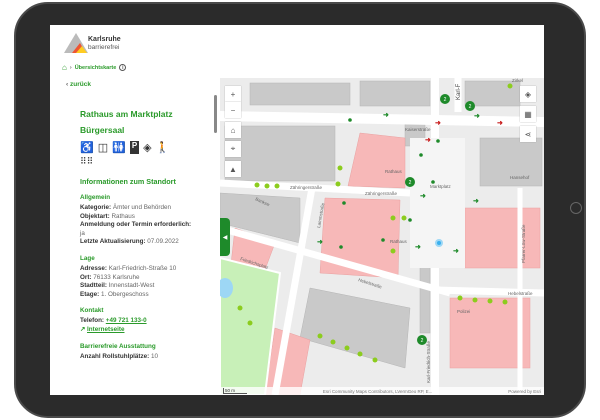  I want to click on back-label: zurück, so click(80, 84).